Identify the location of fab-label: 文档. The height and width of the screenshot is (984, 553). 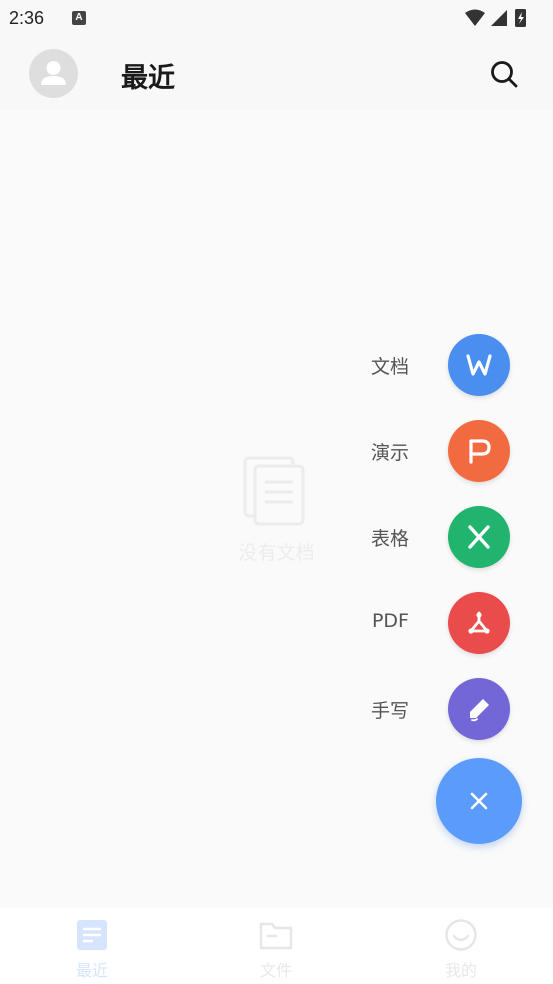
(389, 367).